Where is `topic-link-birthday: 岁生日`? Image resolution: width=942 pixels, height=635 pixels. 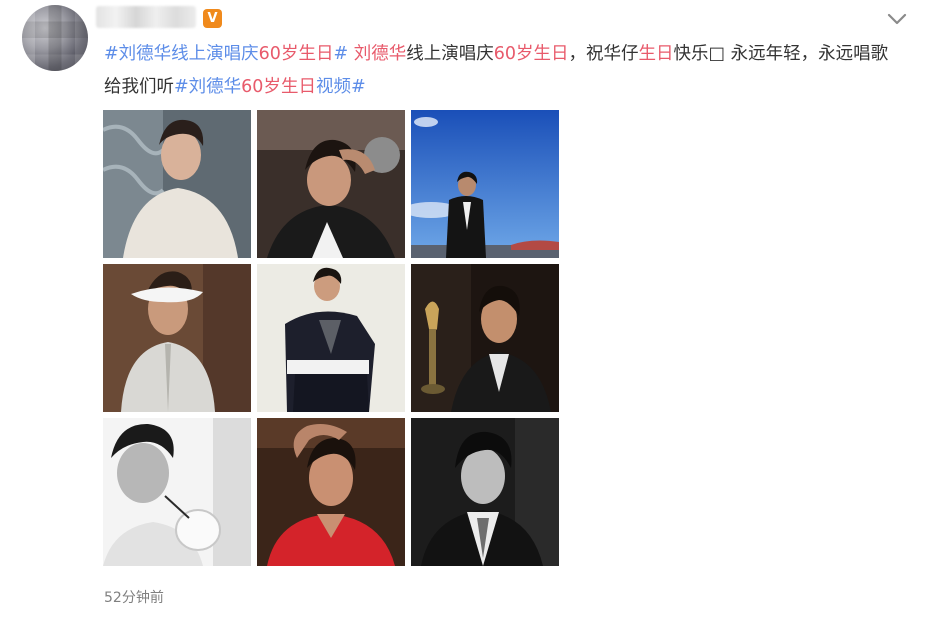 topic-link-birthday: 岁生日 is located at coordinates (307, 54).